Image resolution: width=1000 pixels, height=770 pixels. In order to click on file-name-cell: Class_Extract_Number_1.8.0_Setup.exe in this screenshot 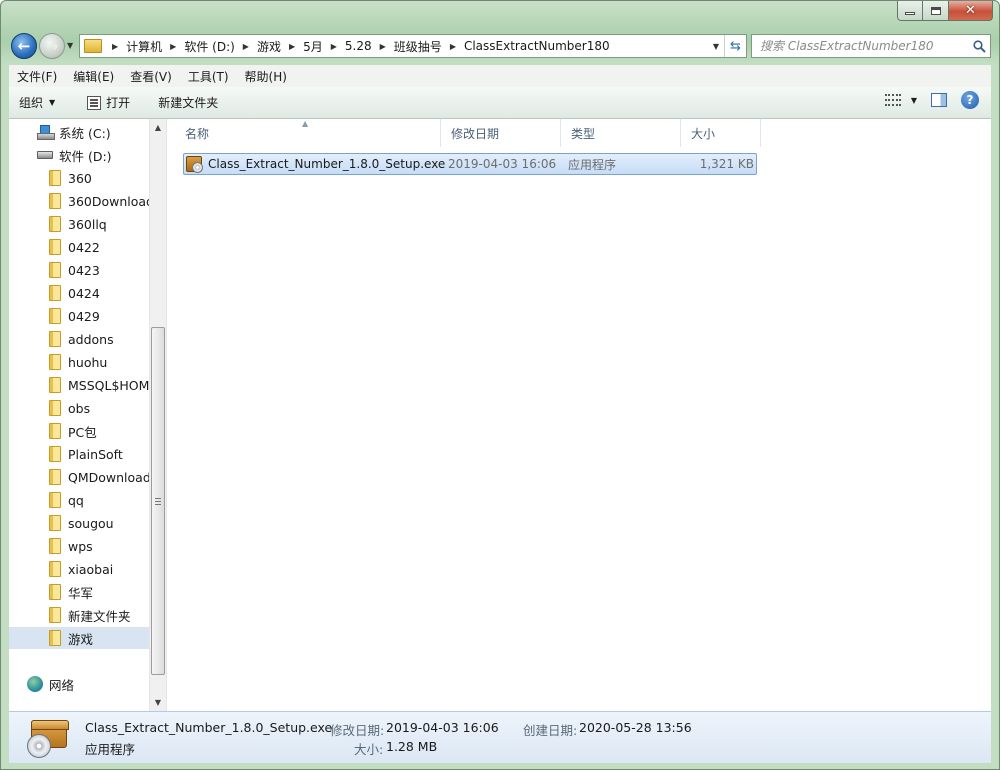, I will do `click(314, 164)`.